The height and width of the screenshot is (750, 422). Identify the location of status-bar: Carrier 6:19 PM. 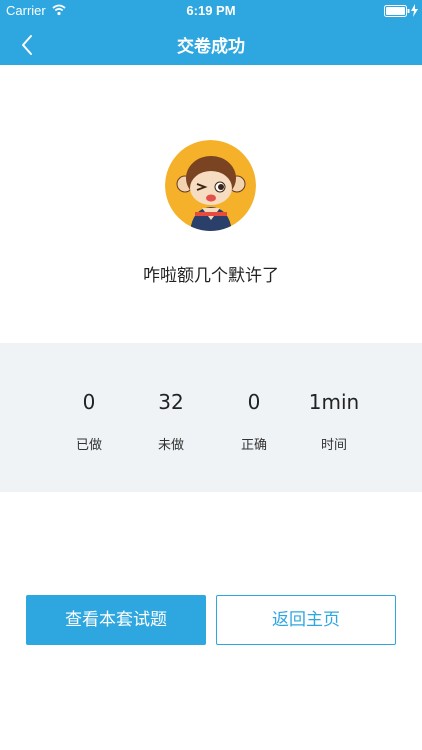
(211, 11).